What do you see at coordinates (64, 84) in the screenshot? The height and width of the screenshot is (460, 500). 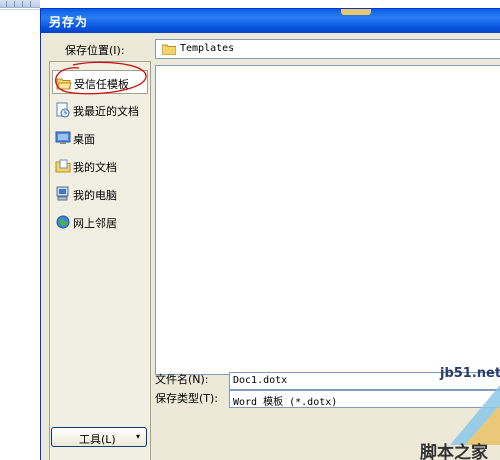 I see `folder-open-icon` at bounding box center [64, 84].